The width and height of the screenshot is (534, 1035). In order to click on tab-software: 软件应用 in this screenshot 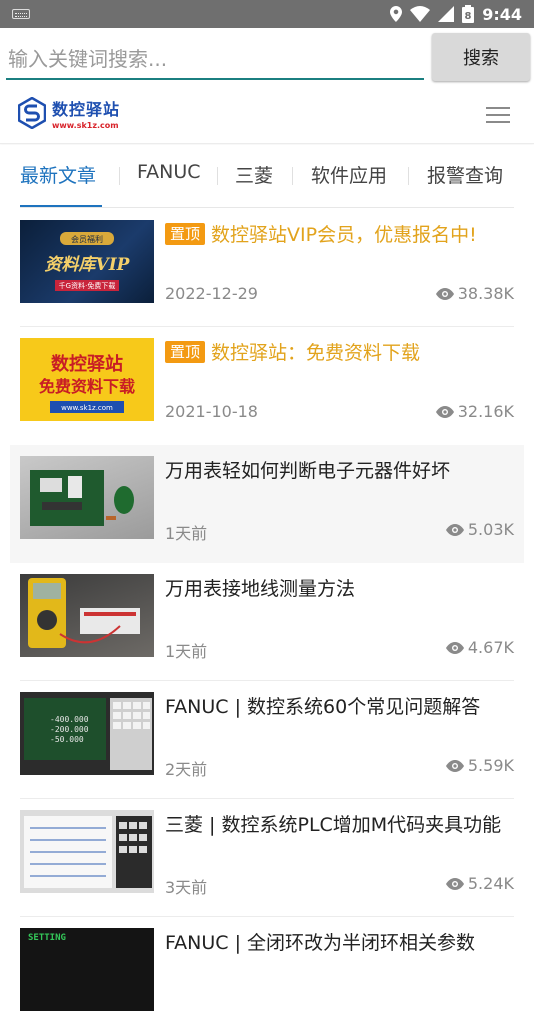, I will do `click(349, 174)`.